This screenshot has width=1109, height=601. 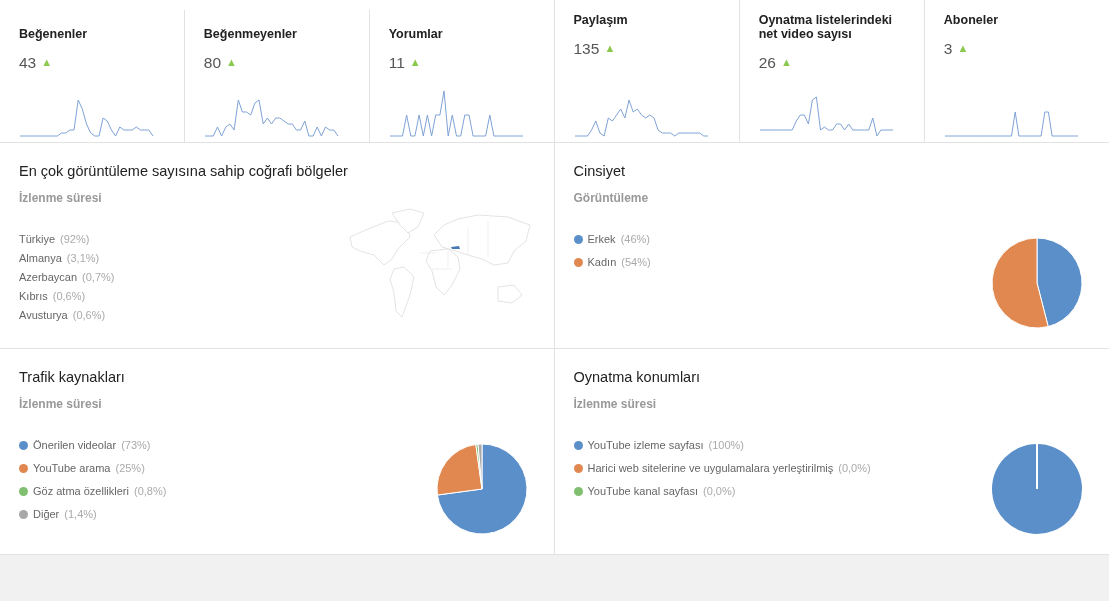 What do you see at coordinates (611, 198) in the screenshot?
I see `panel-subtitle: Görüntüleme` at bounding box center [611, 198].